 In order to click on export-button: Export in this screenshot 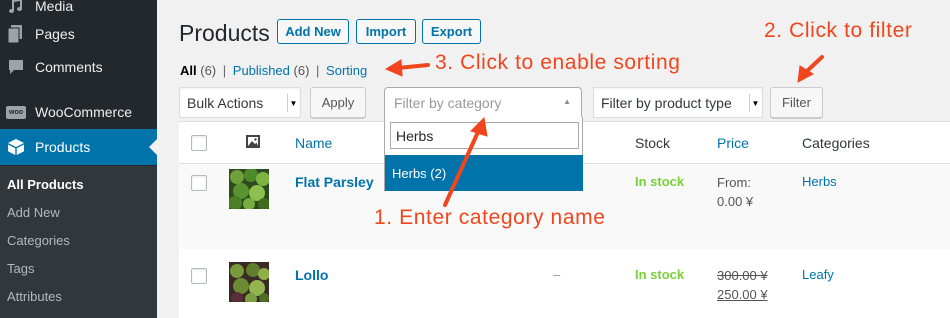, I will do `click(451, 31)`.